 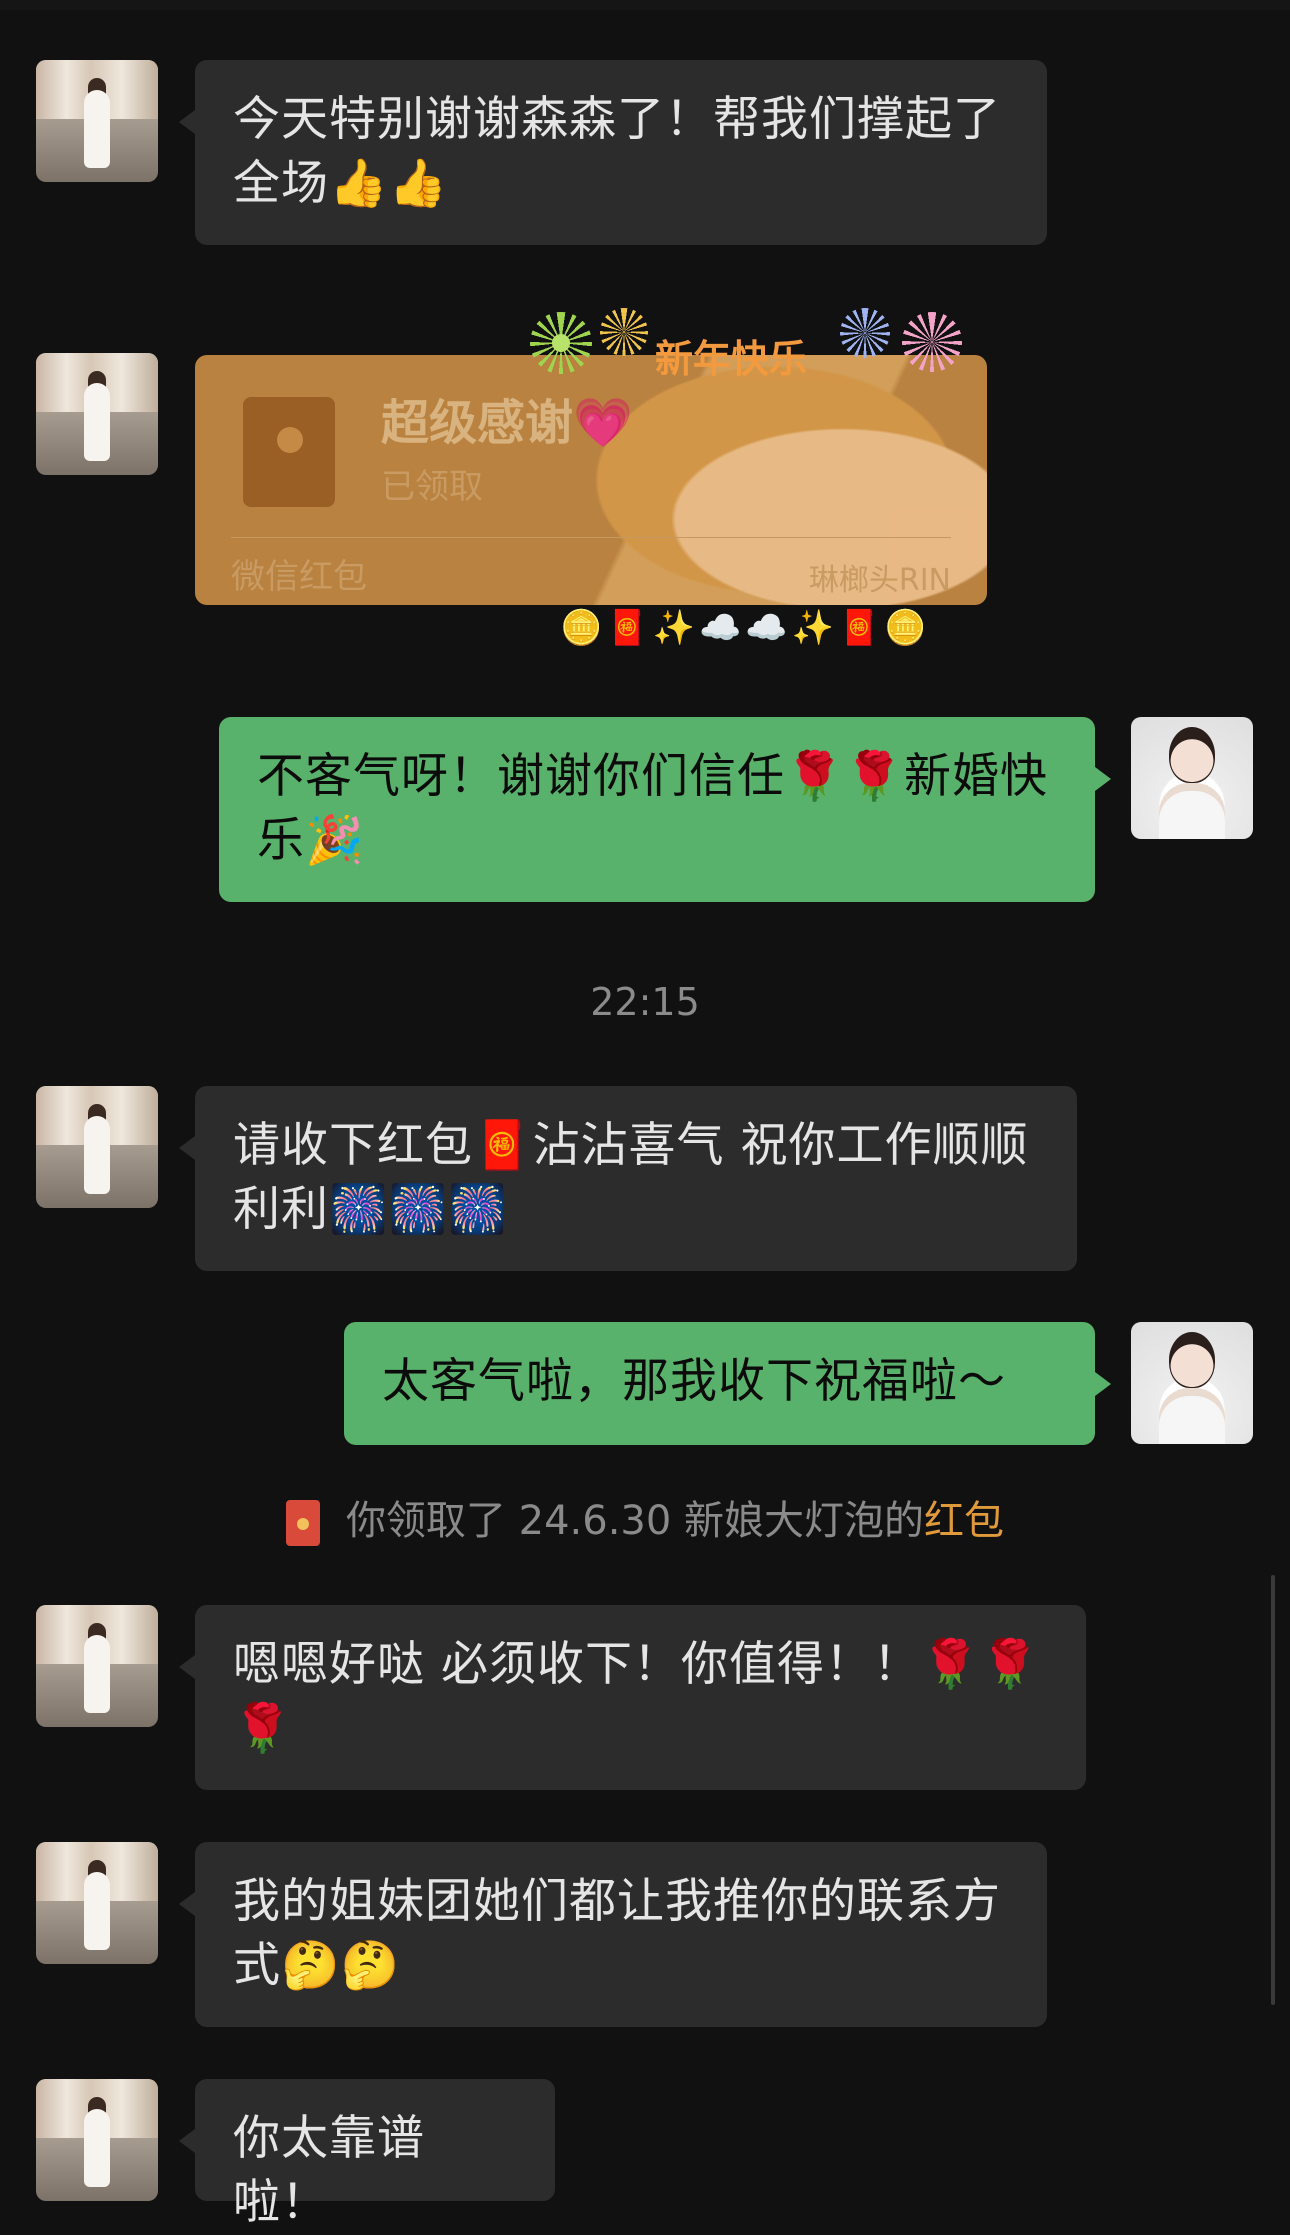 I want to click on message-bubble-incoming: 你太靠谱啦！, so click(x=367, y=2154).